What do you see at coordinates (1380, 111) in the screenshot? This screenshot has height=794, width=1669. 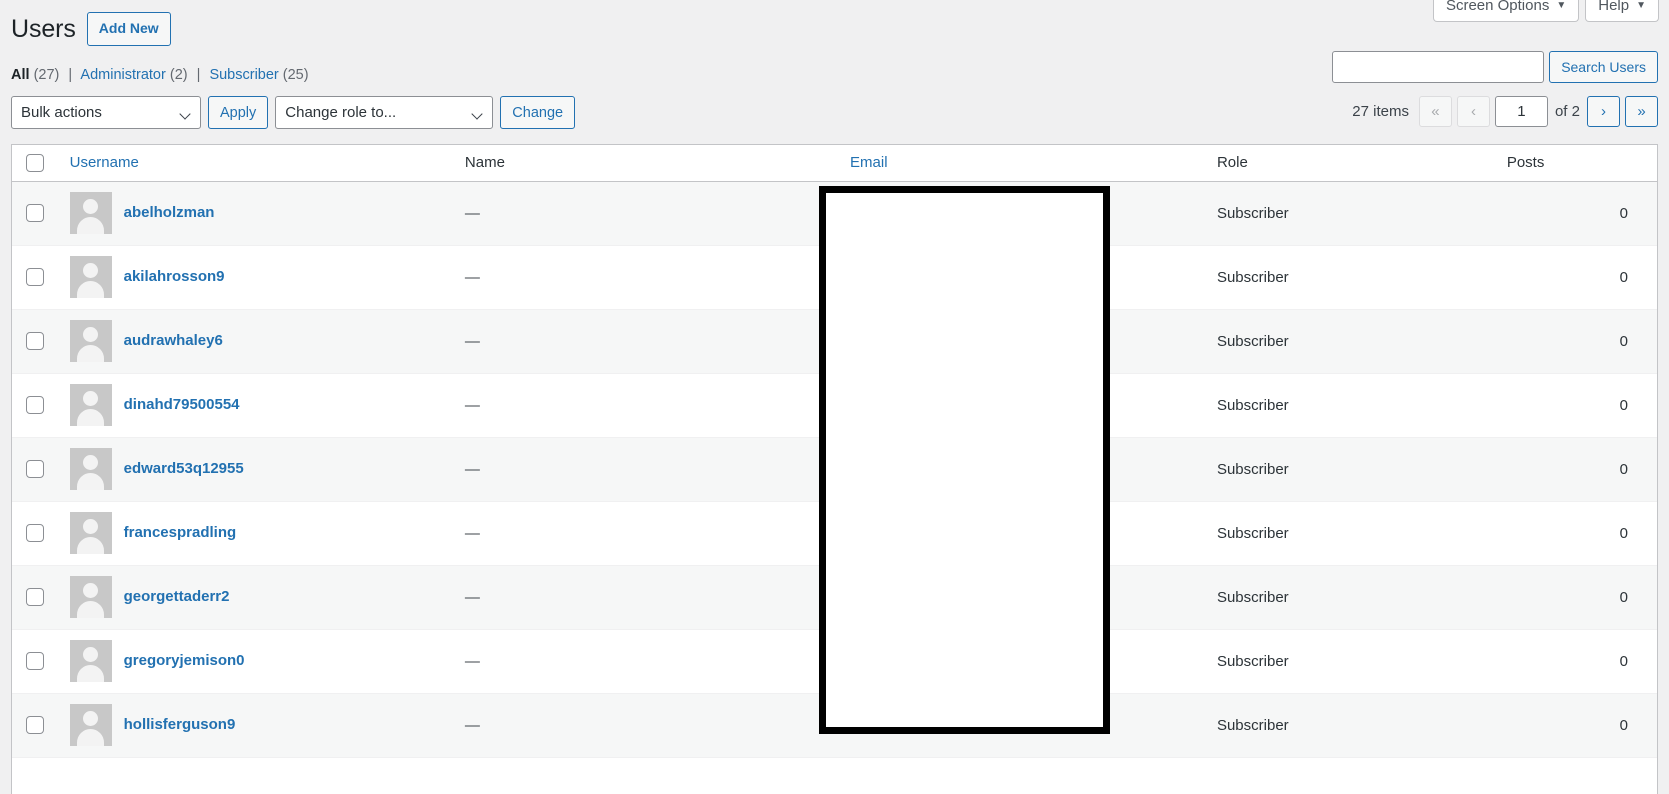 I see `items-count: 27 items` at bounding box center [1380, 111].